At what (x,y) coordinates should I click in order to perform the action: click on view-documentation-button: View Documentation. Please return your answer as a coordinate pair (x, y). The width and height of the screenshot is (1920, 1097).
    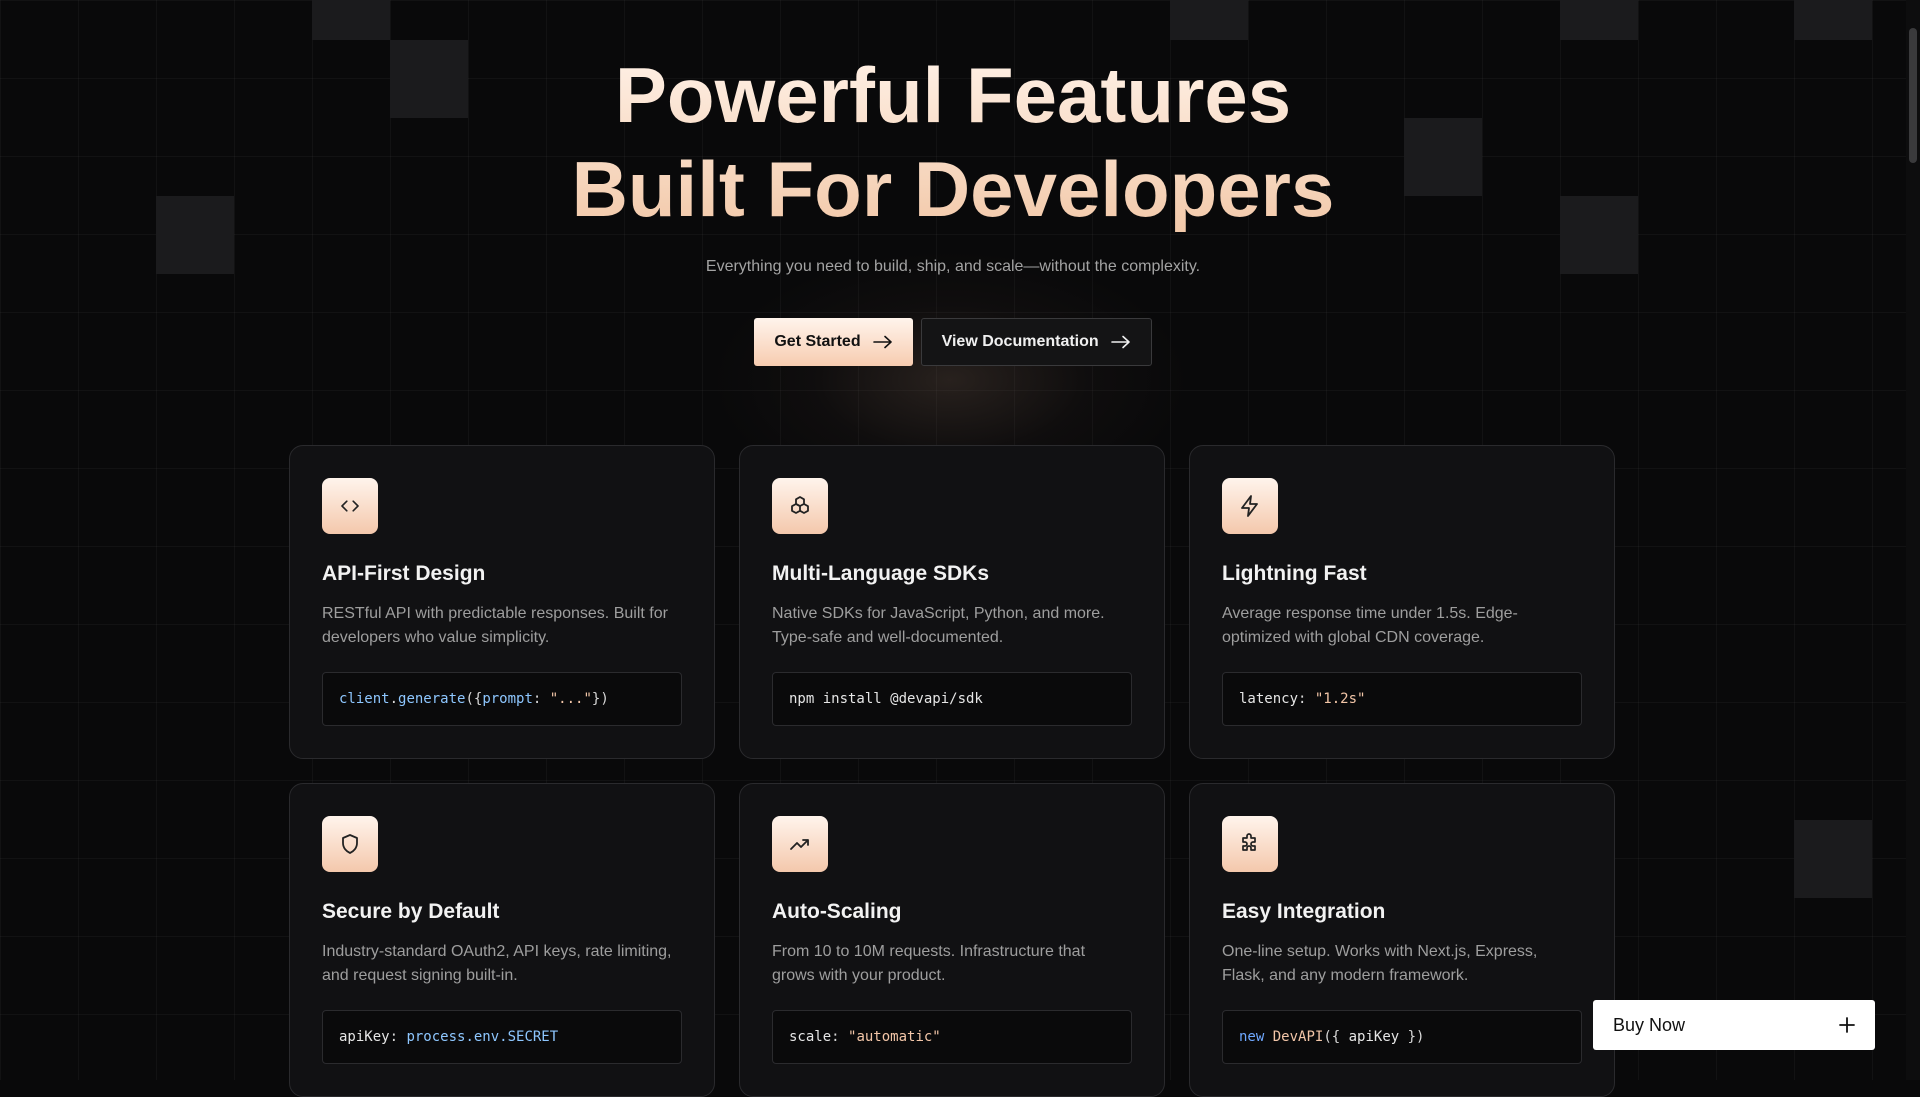
    Looking at the image, I should click on (1036, 342).